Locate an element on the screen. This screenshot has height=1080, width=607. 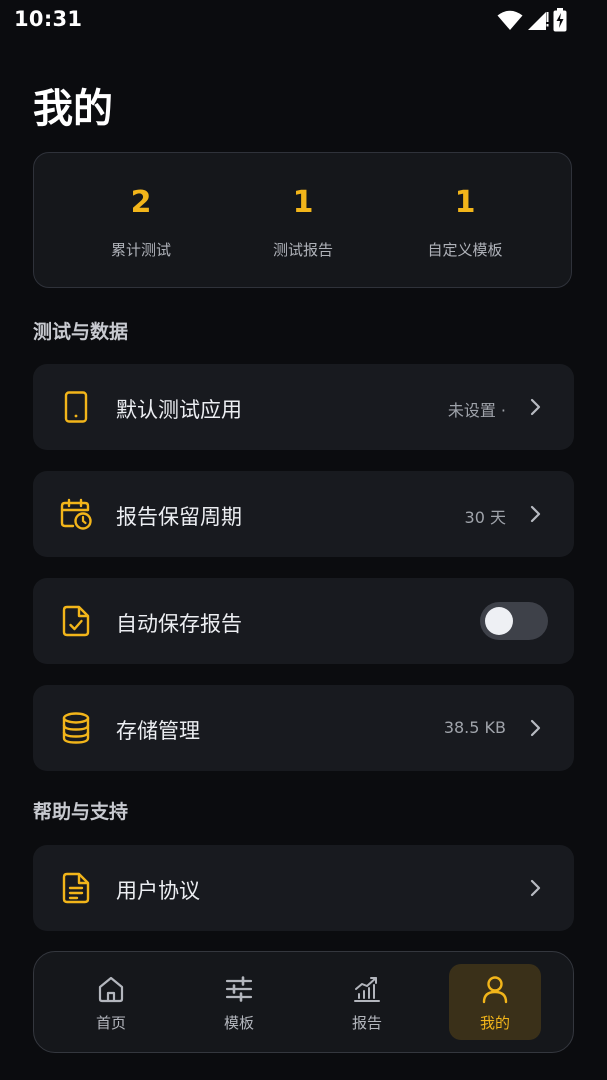
status-time: 10:31 is located at coordinates (48, 19).